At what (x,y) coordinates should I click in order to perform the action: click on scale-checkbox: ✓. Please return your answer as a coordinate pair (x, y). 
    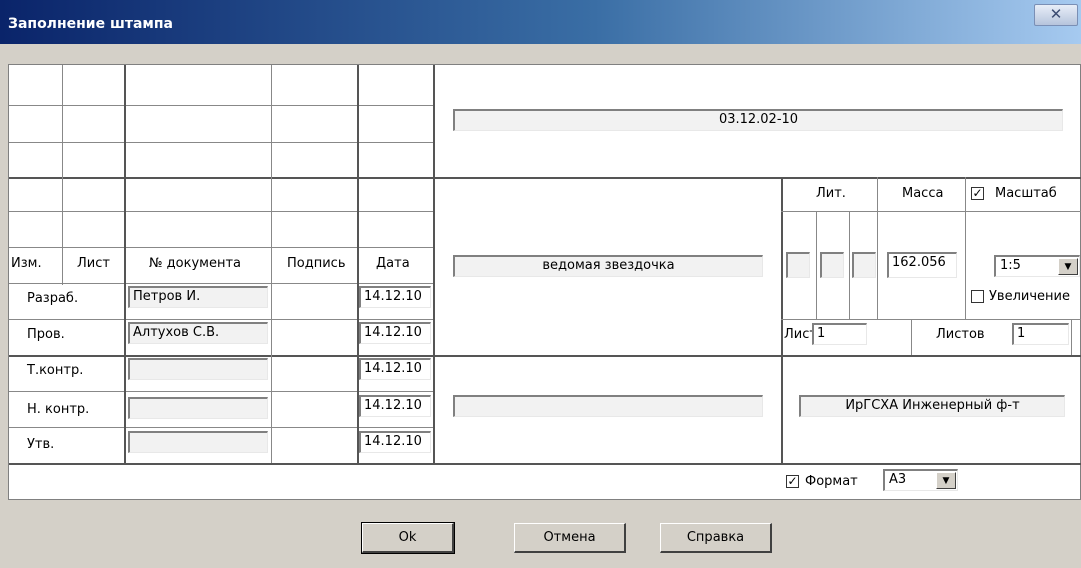
    Looking at the image, I should click on (977, 193).